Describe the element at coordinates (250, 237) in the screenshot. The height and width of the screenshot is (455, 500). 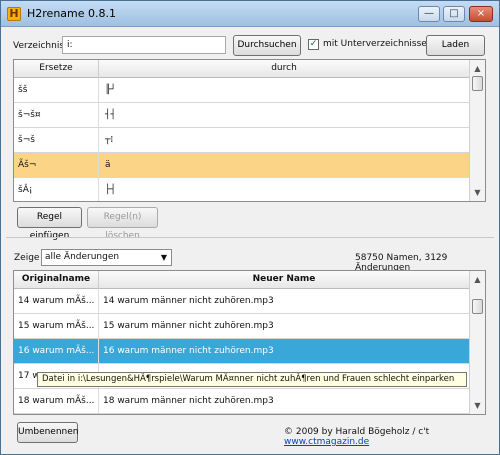
I see `section-divider` at that location.